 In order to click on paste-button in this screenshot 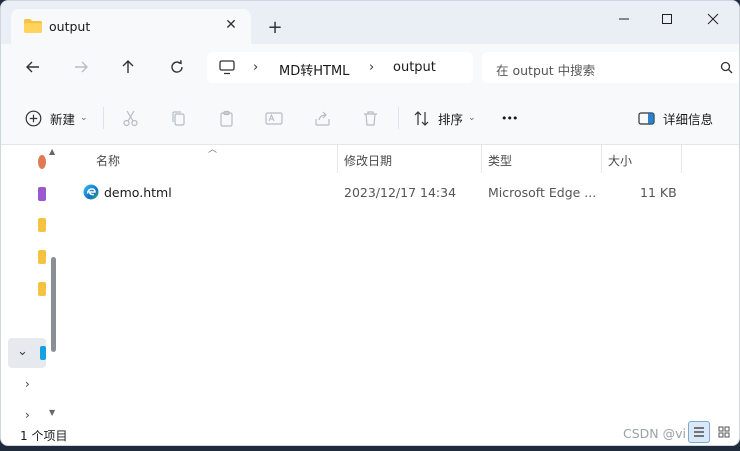, I will do `click(226, 118)`.